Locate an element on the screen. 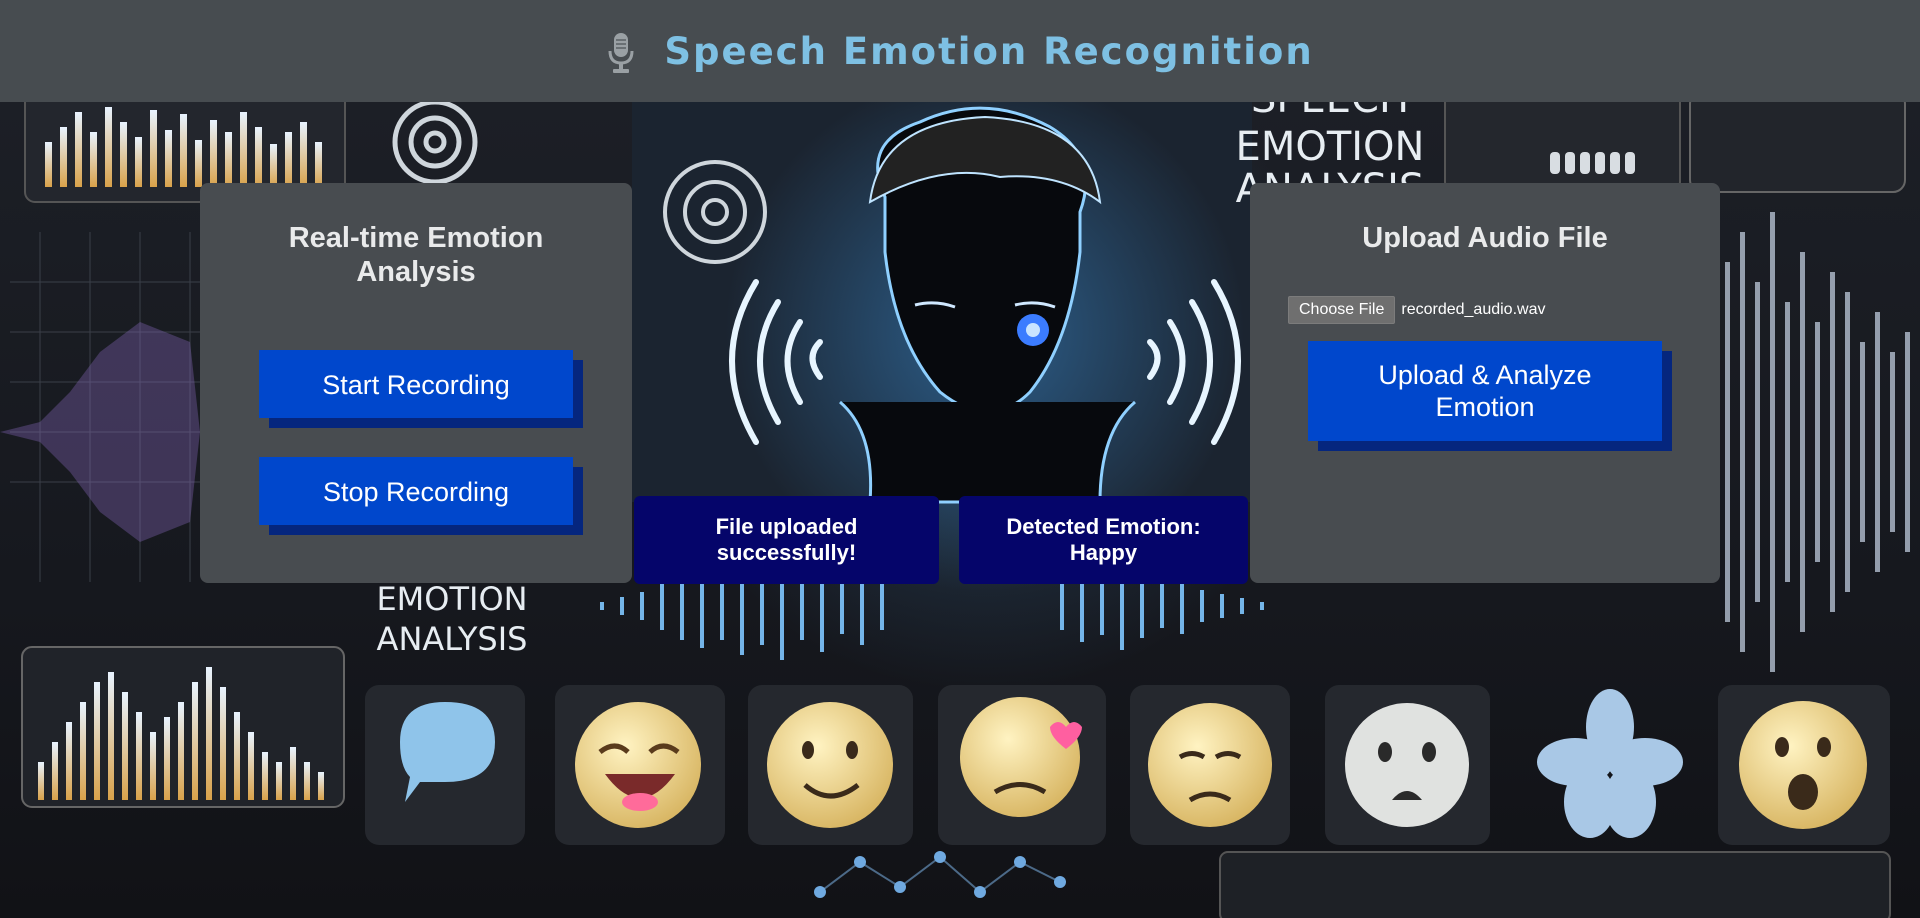  svg-text: SPEECH is located at coordinates (1330, 112).